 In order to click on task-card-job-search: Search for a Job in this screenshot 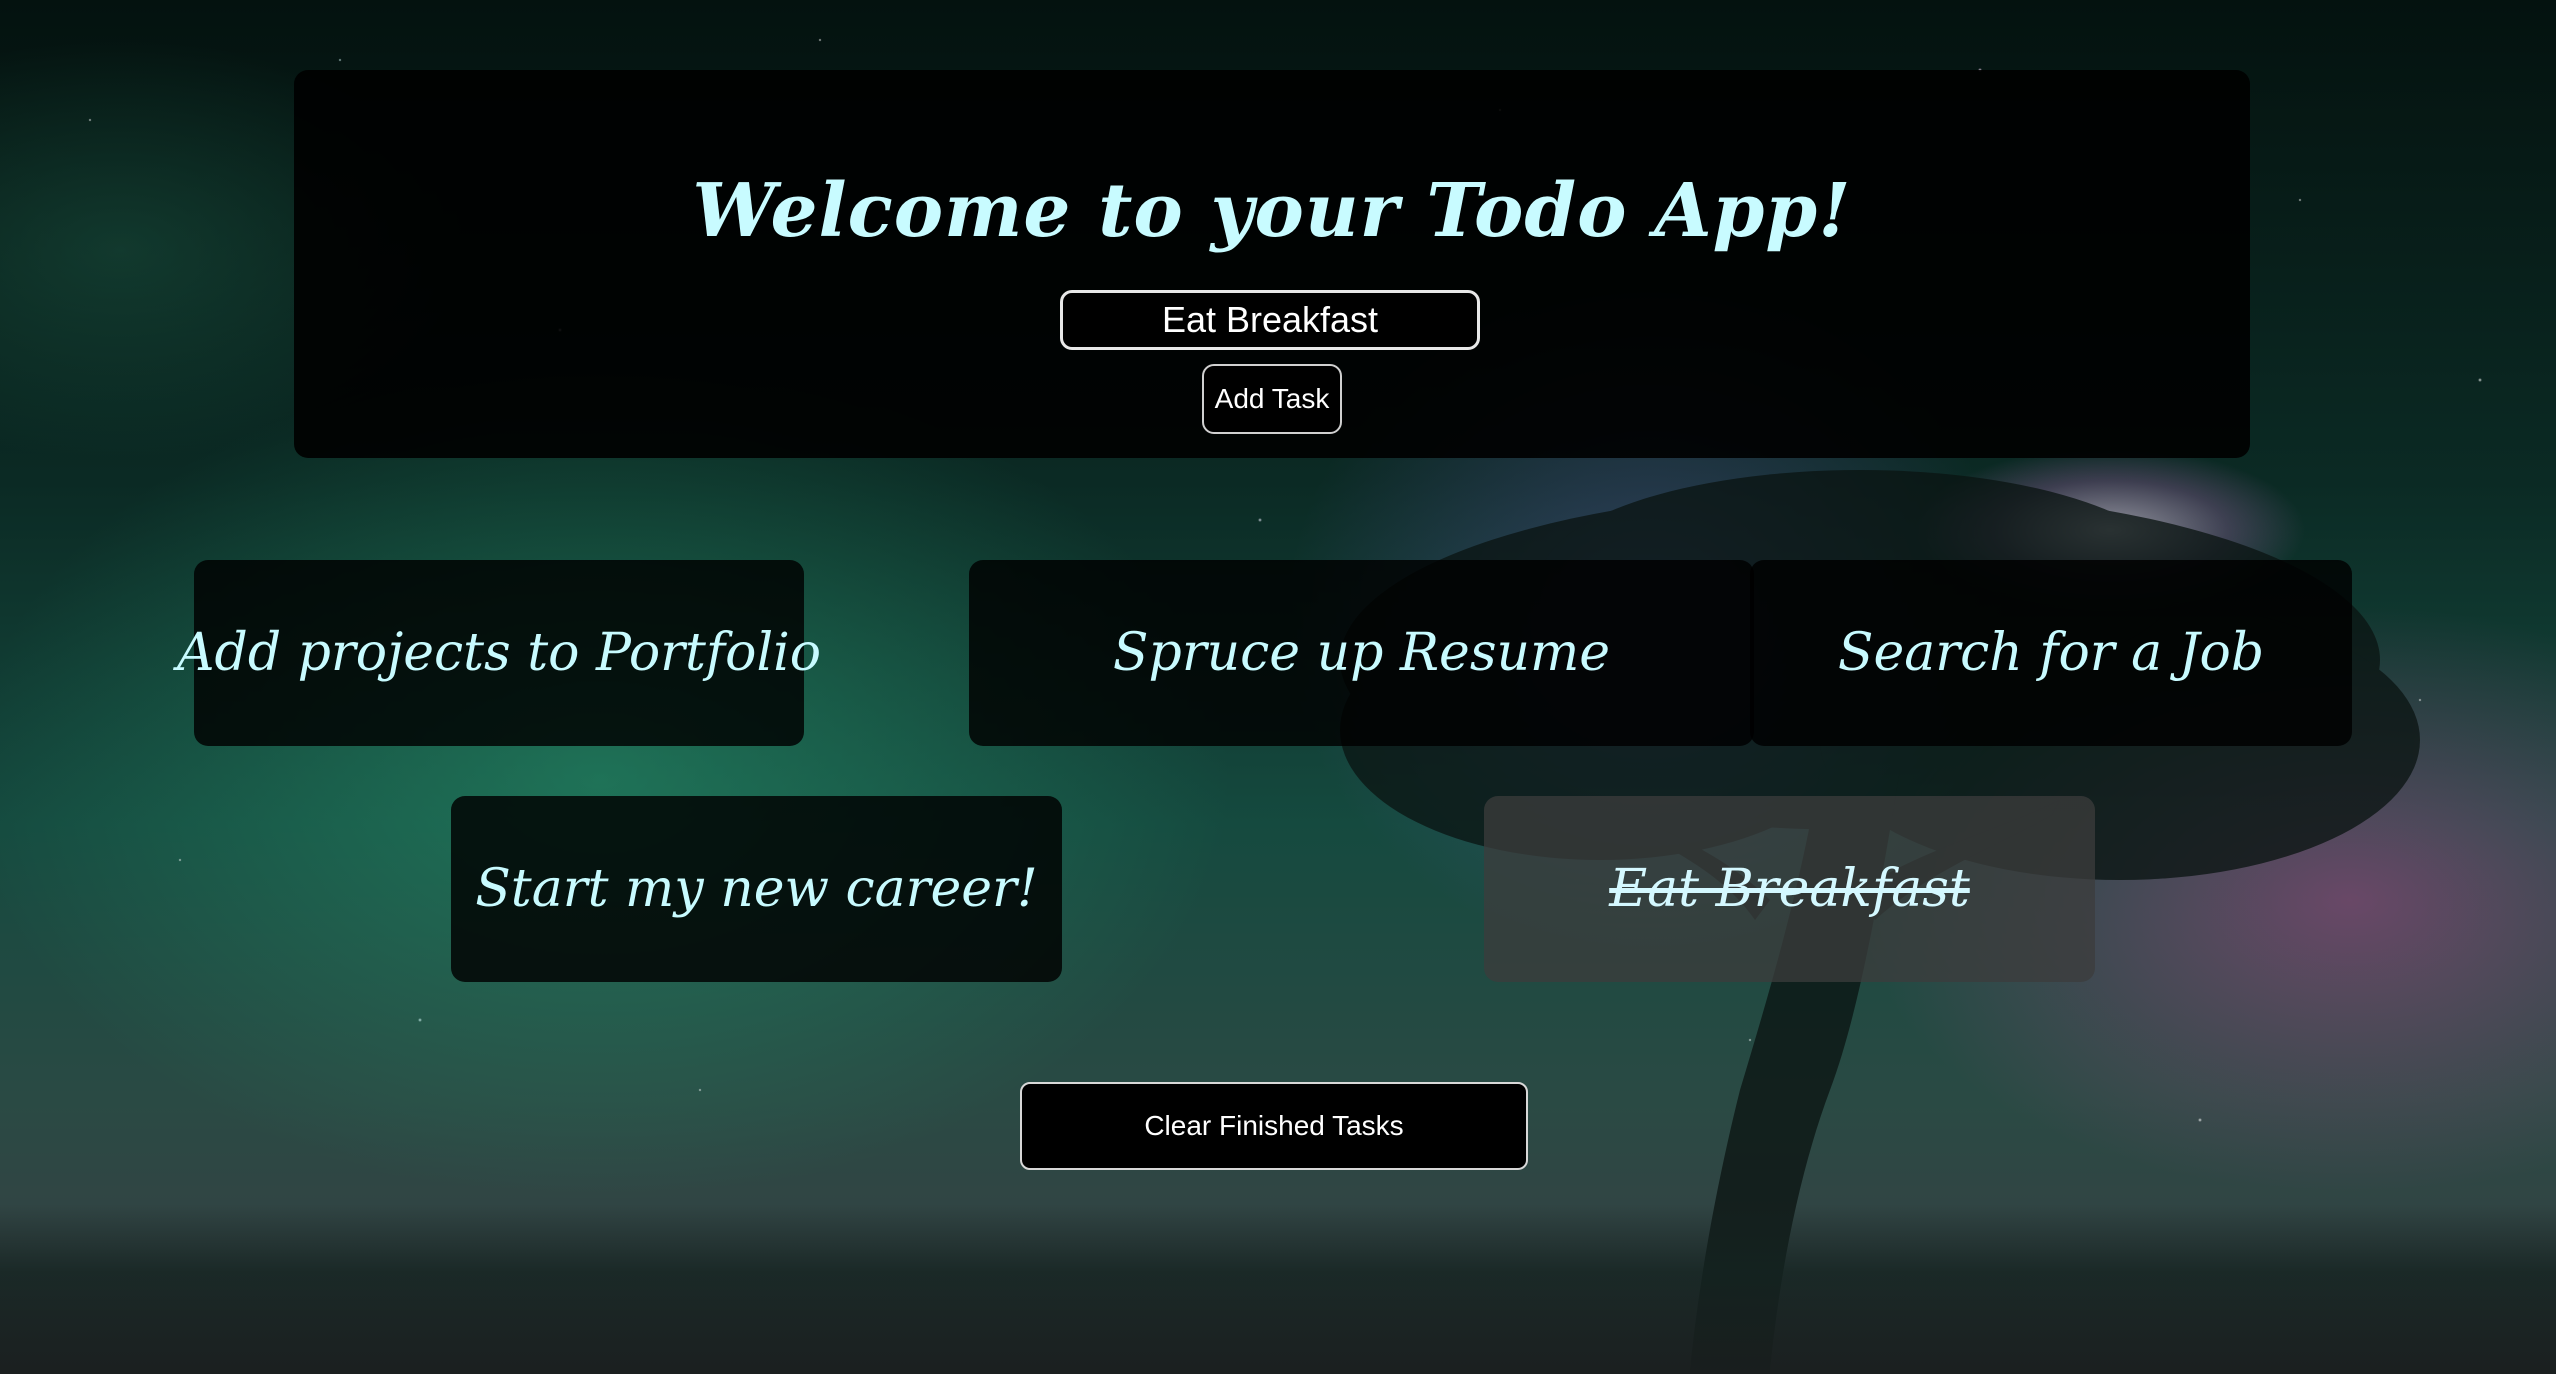, I will do `click(2051, 653)`.